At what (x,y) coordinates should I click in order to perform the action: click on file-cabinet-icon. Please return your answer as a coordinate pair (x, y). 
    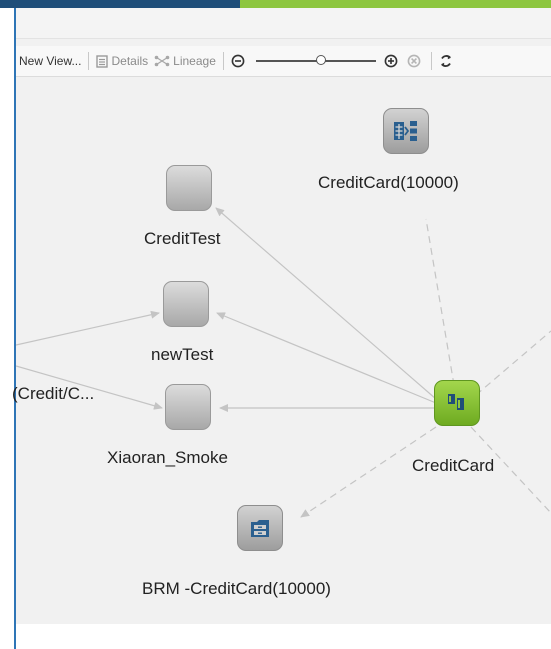
    Looking at the image, I should click on (260, 528).